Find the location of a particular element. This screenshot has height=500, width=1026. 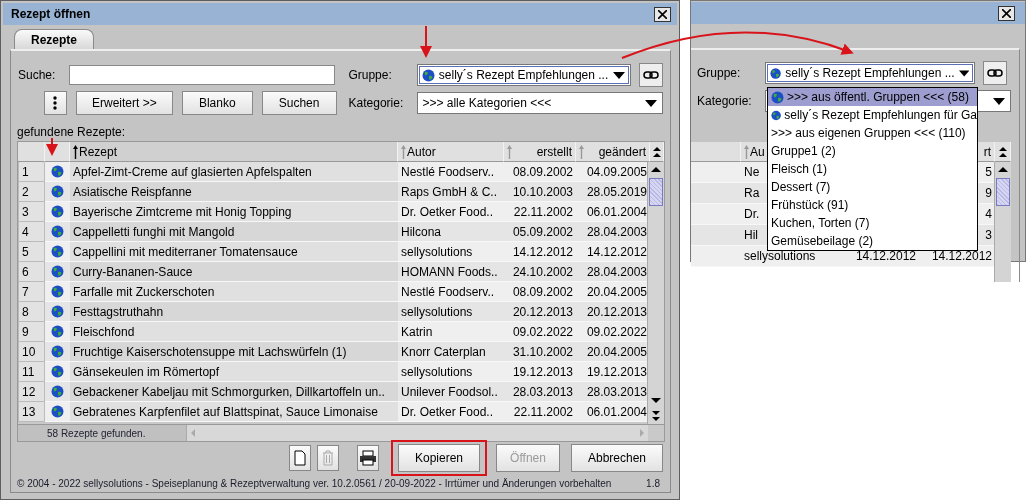

dropdown-option: >>> aus eigenen Gruppen <<< (110) is located at coordinates (872, 133).